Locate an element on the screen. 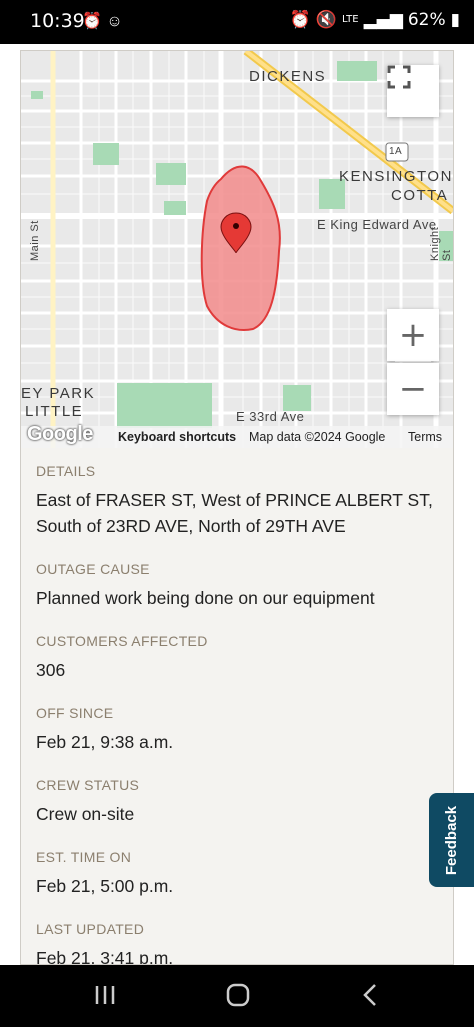 Image resolution: width=474 pixels, height=1027 pixels. system-nav-bar is located at coordinates (237, 996).